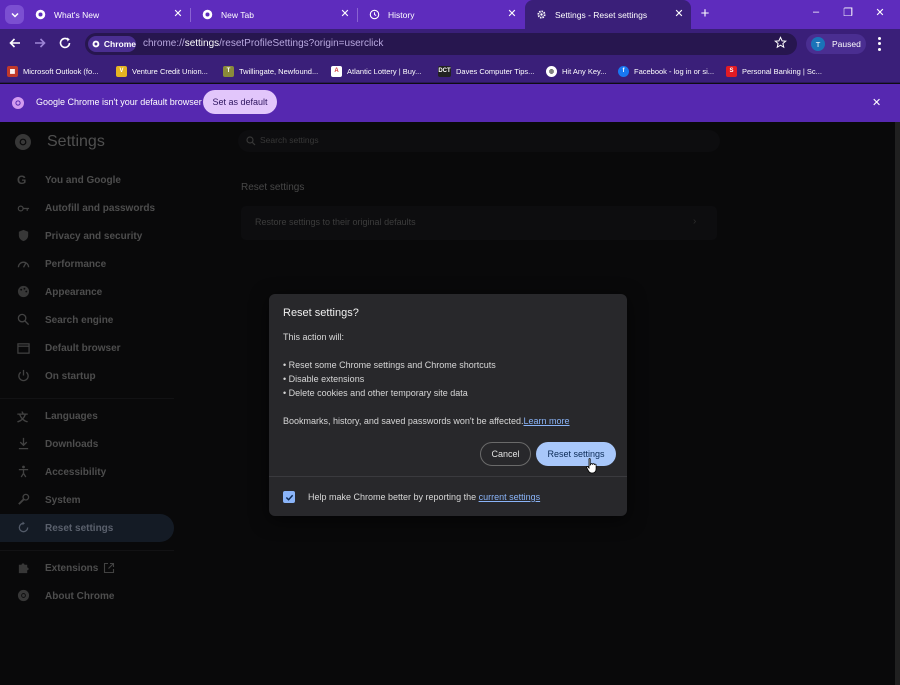 Image resolution: width=900 pixels, height=685 pixels. Describe the element at coordinates (164, 43) in the screenshot. I see `url-scheme: chrome://` at that location.